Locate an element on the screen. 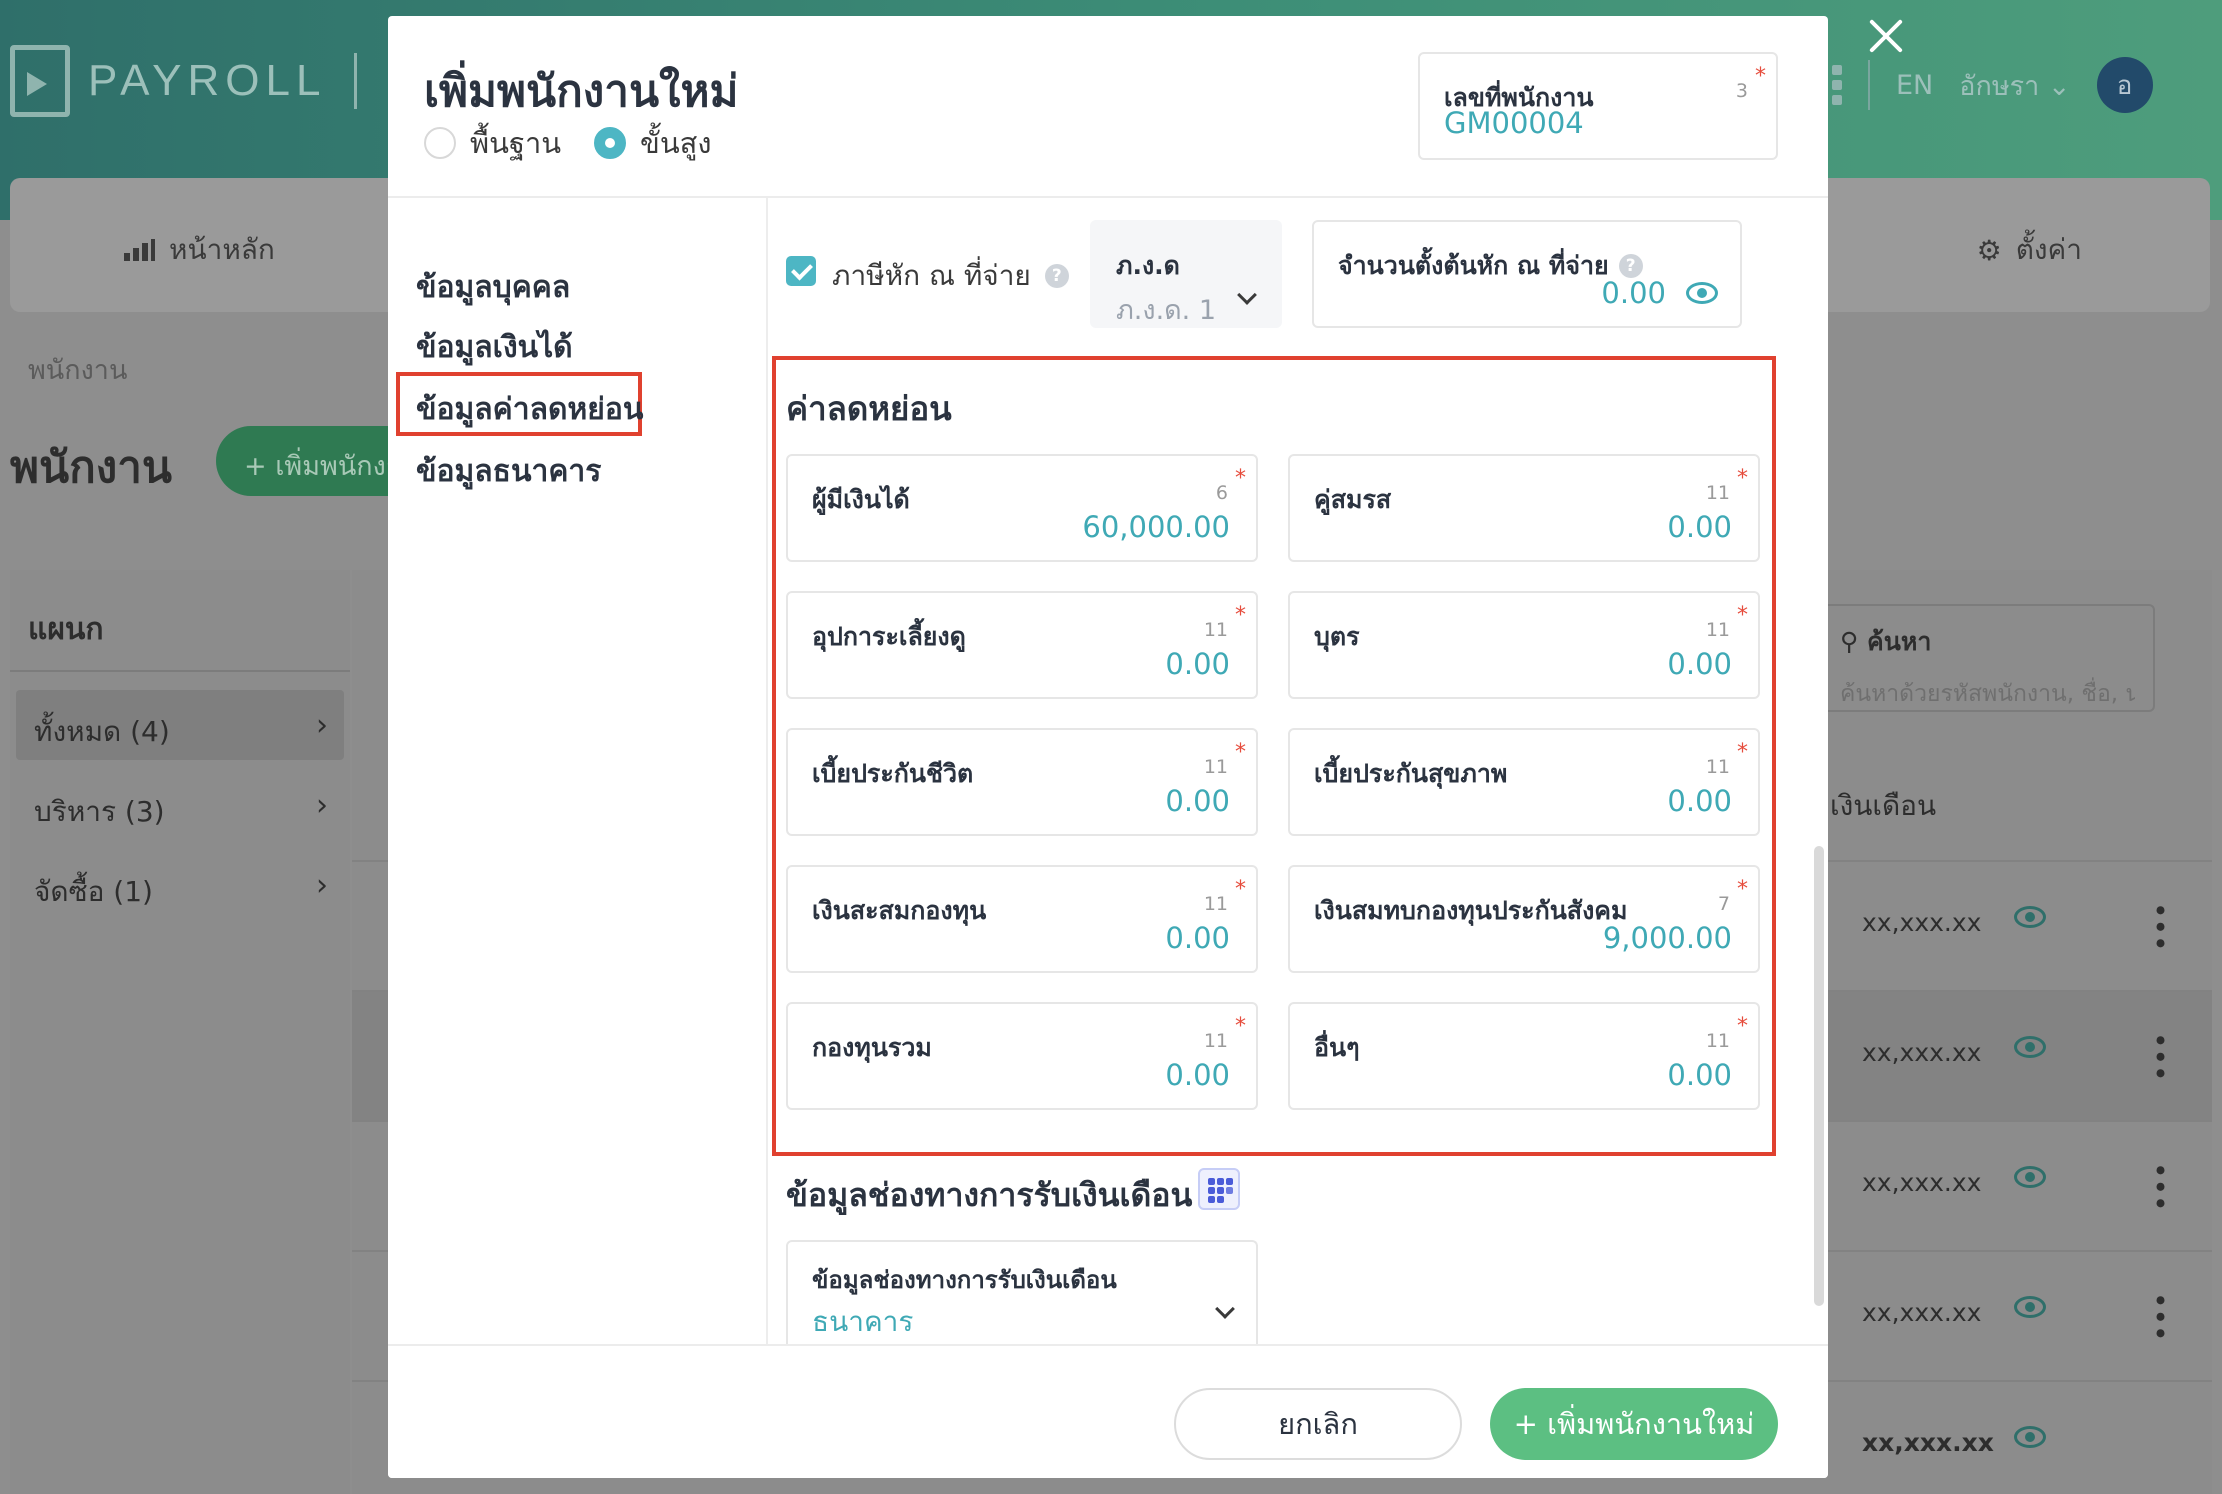 This screenshot has height=1494, width=2222. mode-basic-radio: พื้นฐาน is located at coordinates (492, 143).